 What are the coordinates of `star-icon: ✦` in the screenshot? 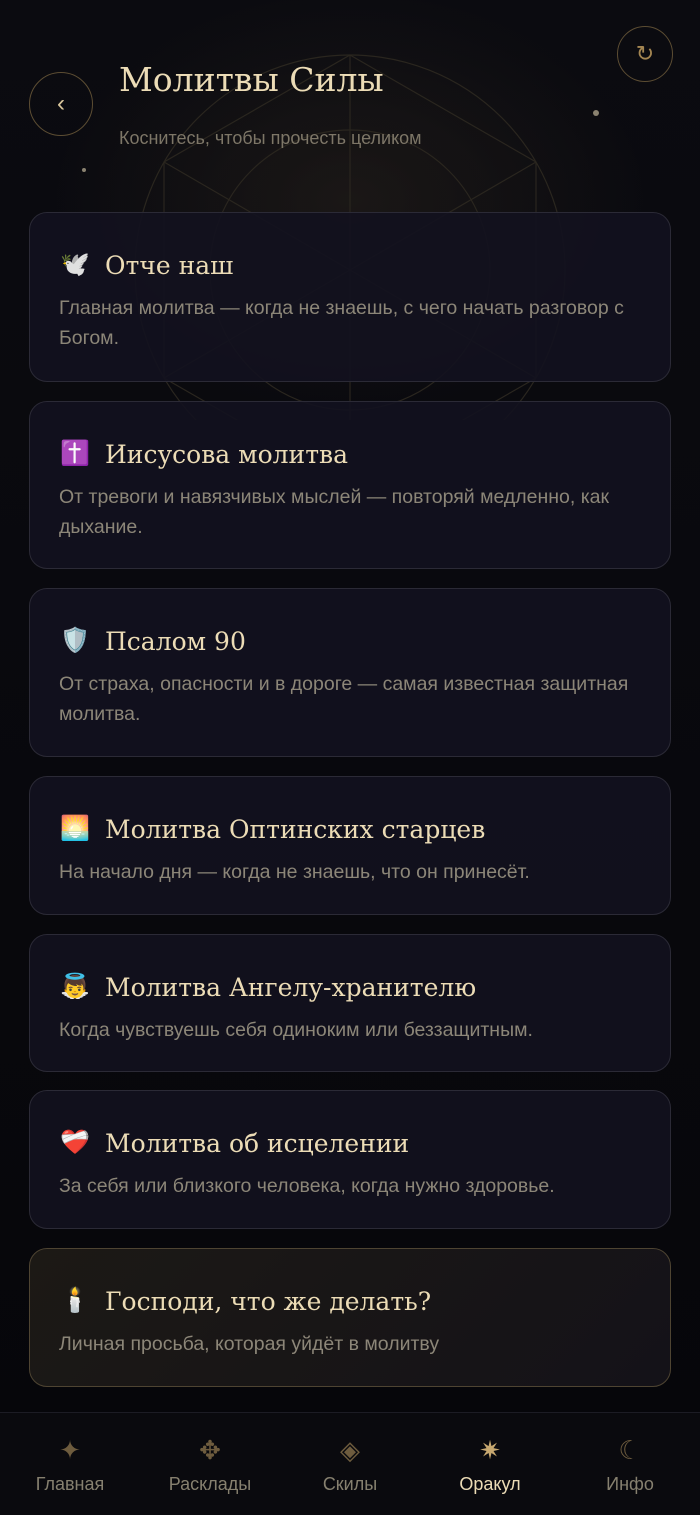 It's located at (70, 1450).